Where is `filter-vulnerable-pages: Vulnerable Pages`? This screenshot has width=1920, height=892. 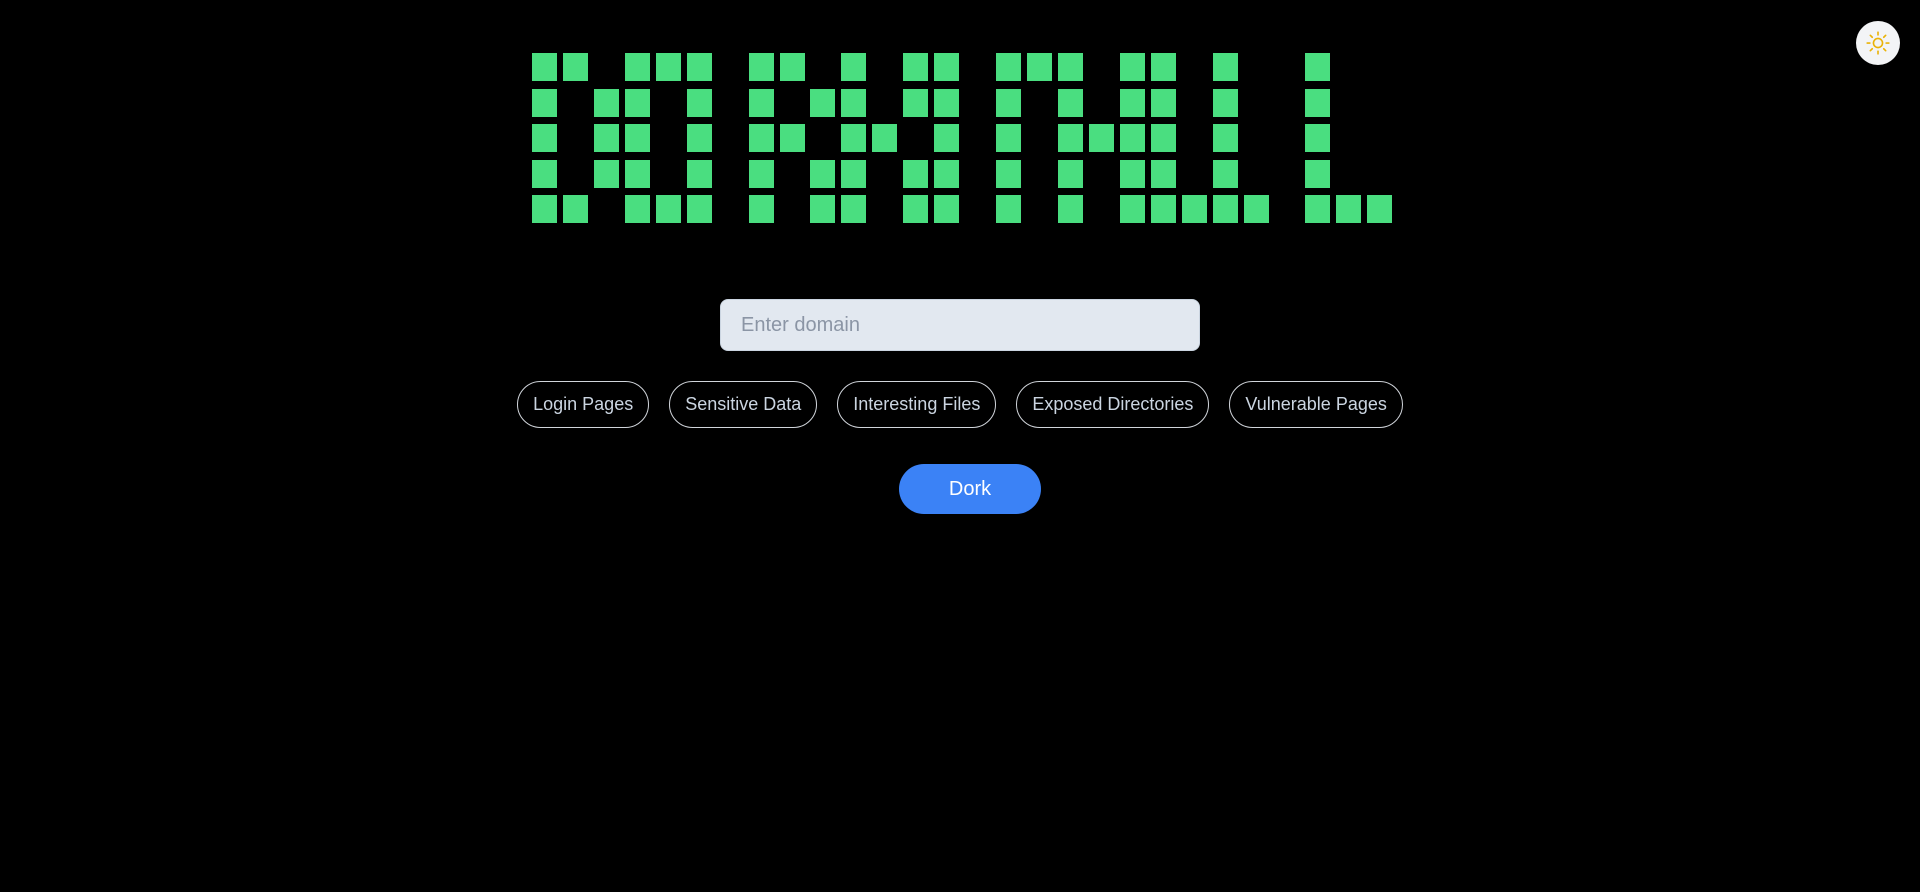
filter-vulnerable-pages: Vulnerable Pages is located at coordinates (1316, 404).